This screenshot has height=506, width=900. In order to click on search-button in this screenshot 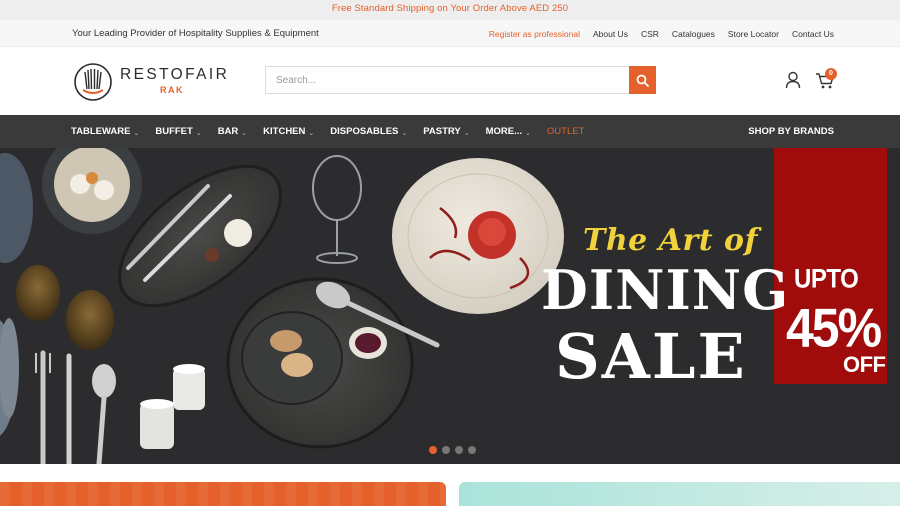, I will do `click(642, 80)`.